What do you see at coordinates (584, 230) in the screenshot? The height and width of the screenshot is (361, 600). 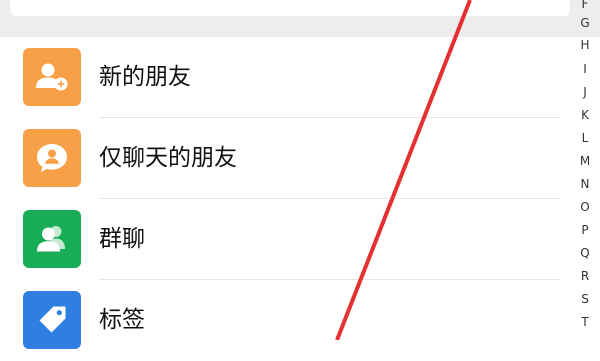 I see `index-letter-p: P` at bounding box center [584, 230].